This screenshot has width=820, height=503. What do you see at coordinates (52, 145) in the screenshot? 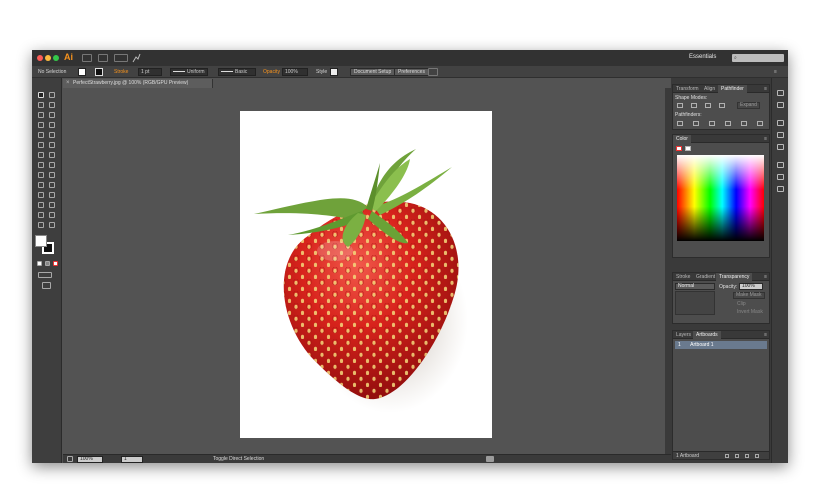
I see `eraser-tool-icon` at bounding box center [52, 145].